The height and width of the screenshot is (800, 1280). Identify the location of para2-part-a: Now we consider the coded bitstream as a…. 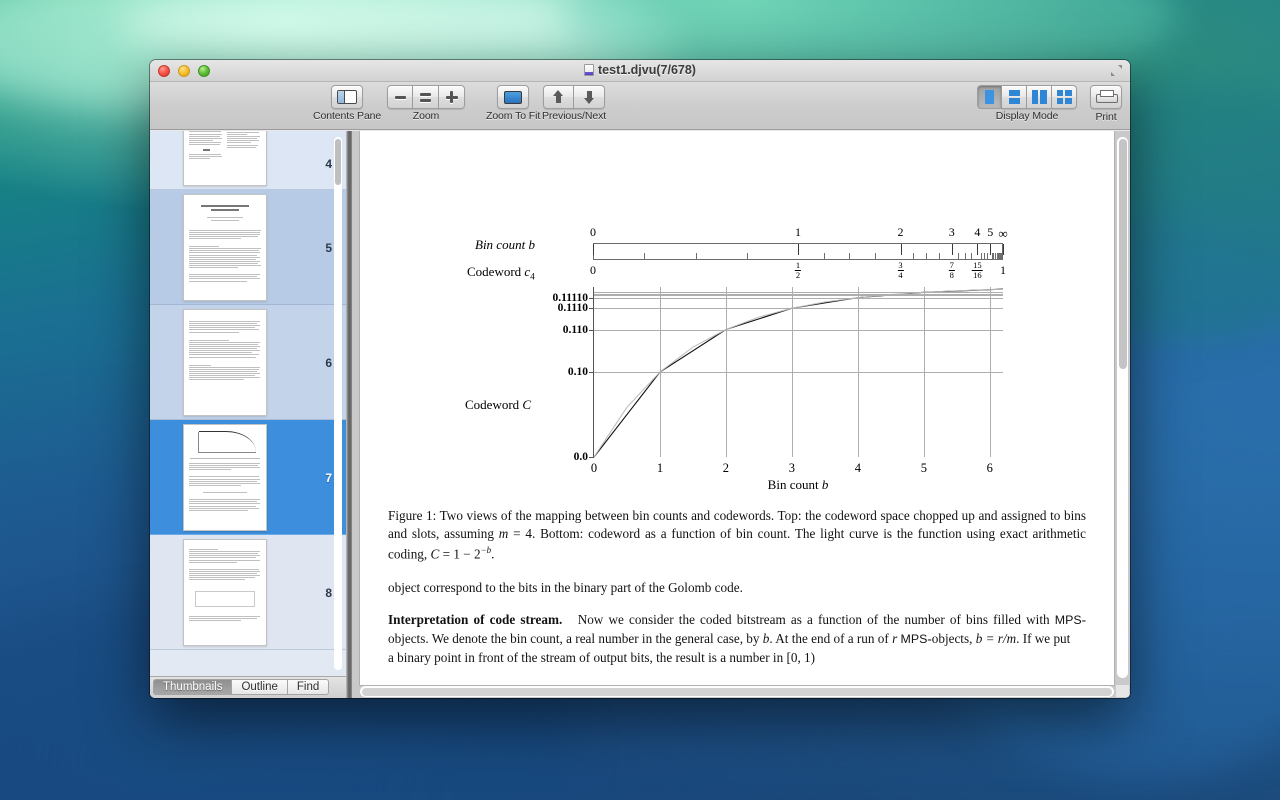
(816, 620).